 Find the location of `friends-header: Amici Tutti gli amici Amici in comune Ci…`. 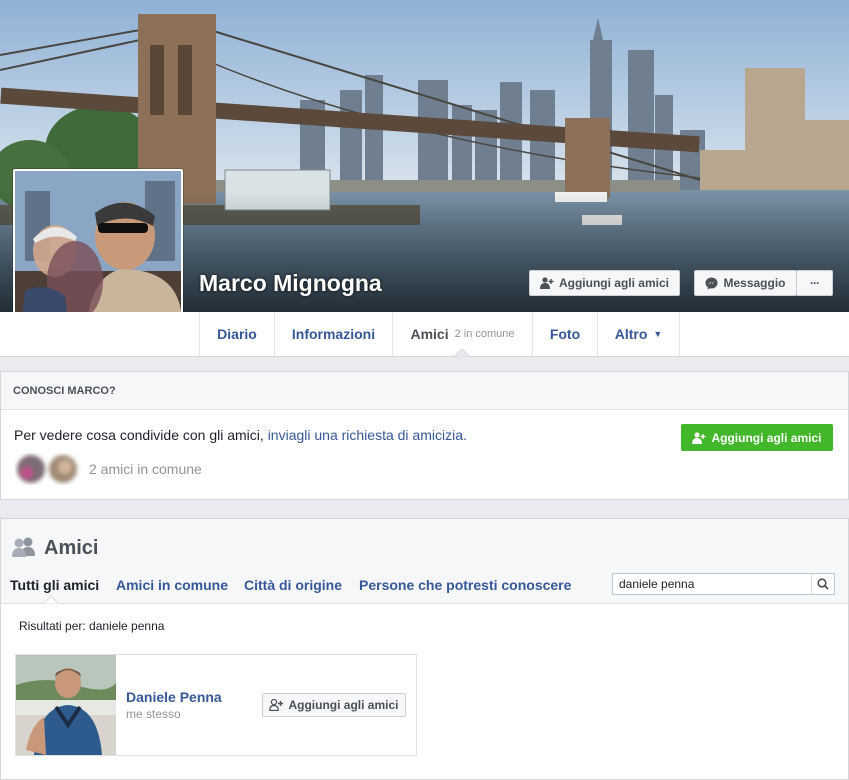

friends-header: Amici Tutti gli amici Amici in comune Ci… is located at coordinates (424, 561).